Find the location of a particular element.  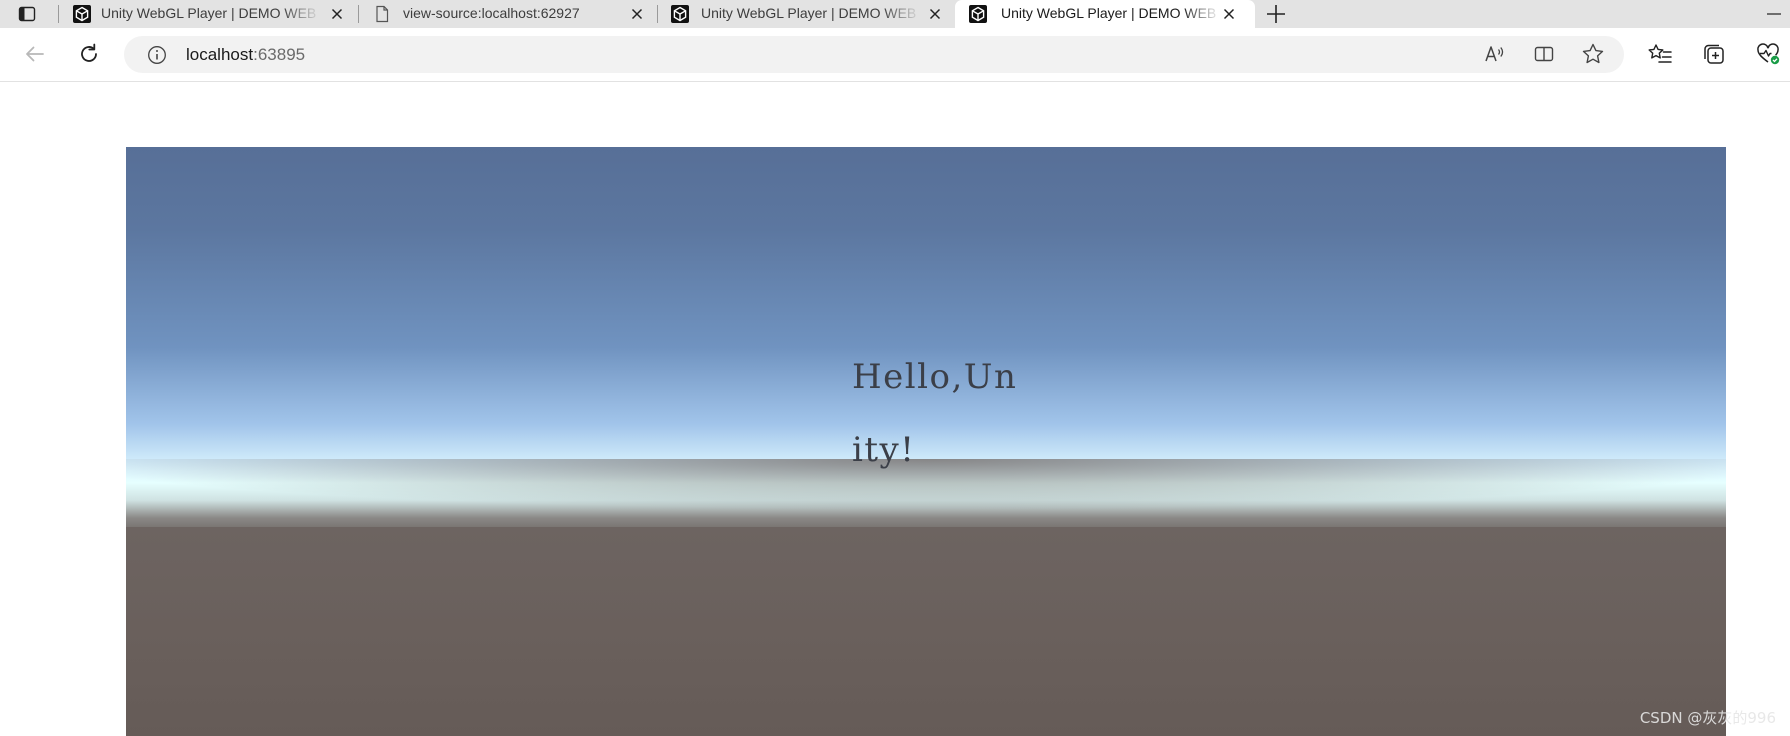

favorites-list-icon is located at coordinates (1660, 53).